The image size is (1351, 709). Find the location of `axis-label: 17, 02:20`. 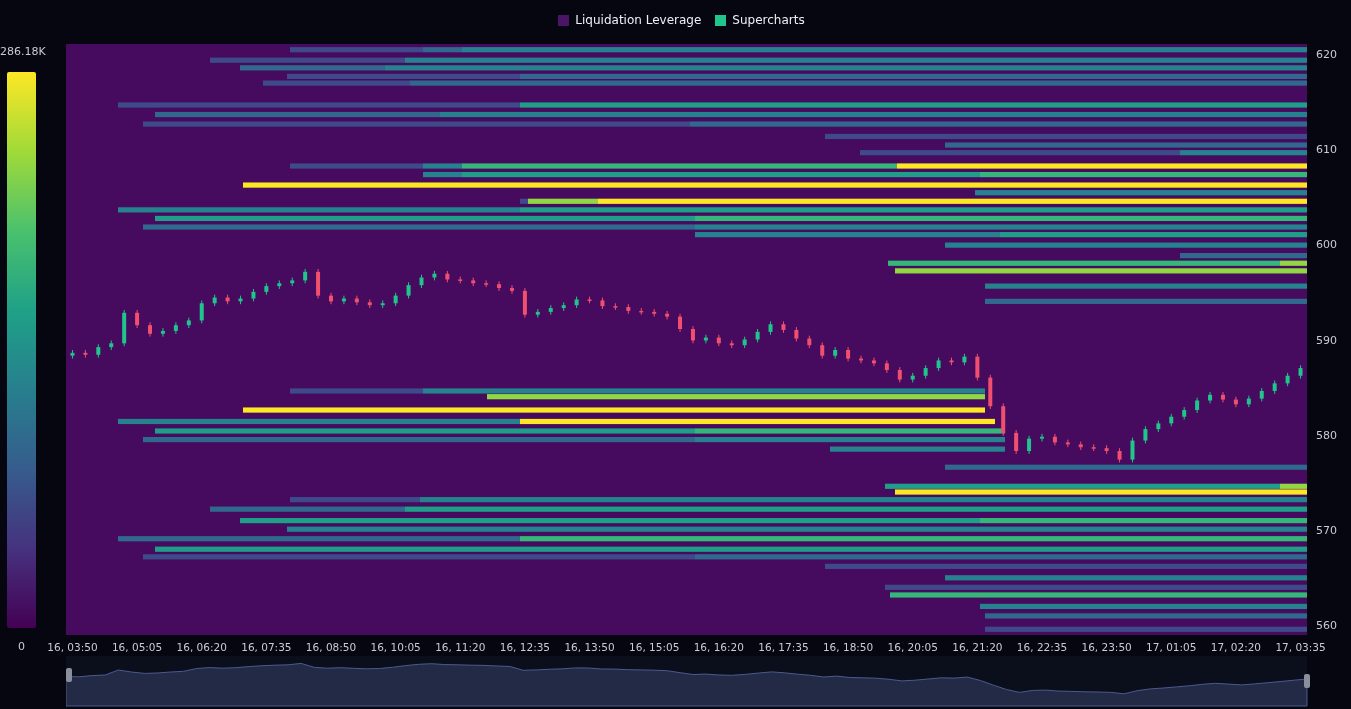

axis-label: 17, 02:20 is located at coordinates (1236, 647).